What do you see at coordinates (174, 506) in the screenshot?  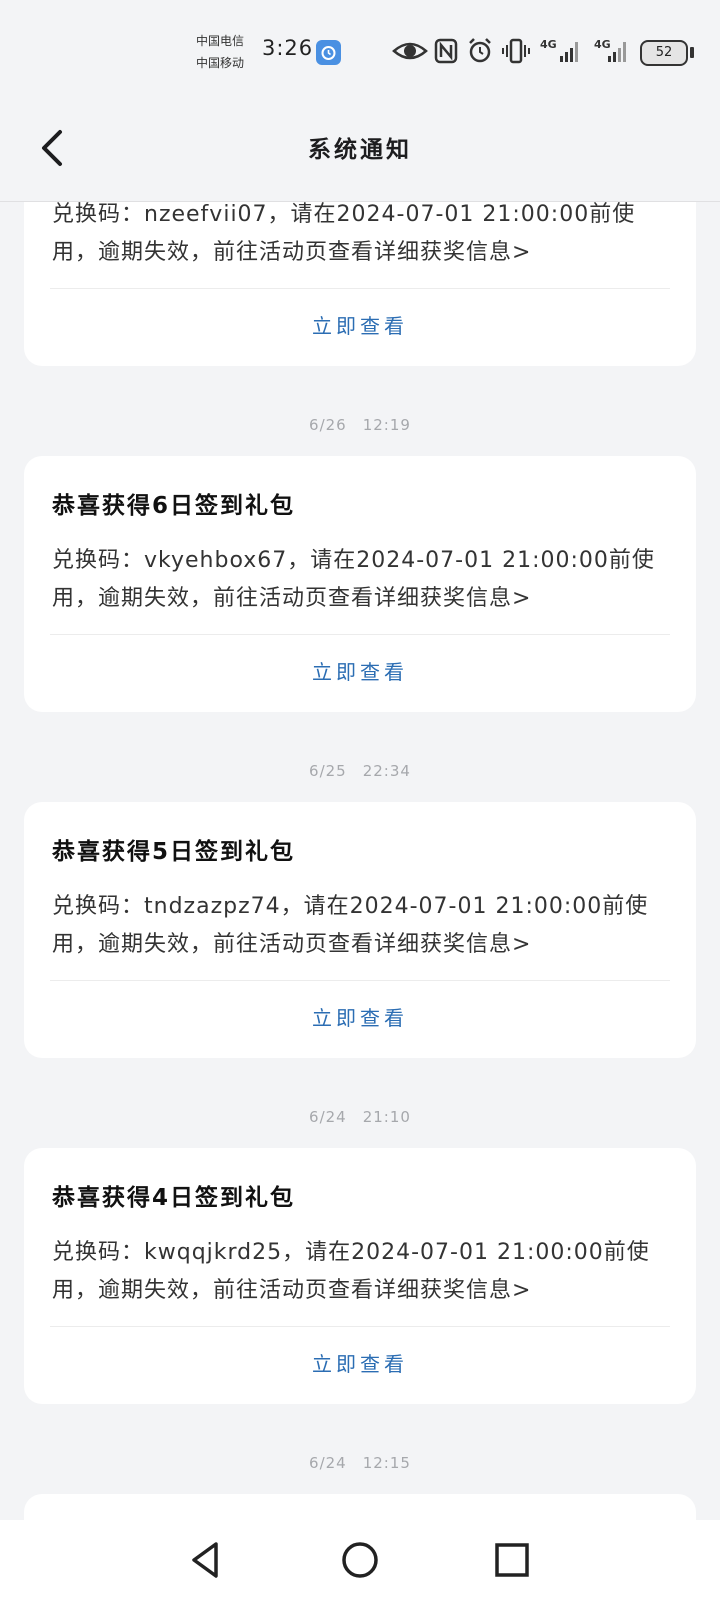 I see `notification-title: 恭喜获得6日签到礼包` at bounding box center [174, 506].